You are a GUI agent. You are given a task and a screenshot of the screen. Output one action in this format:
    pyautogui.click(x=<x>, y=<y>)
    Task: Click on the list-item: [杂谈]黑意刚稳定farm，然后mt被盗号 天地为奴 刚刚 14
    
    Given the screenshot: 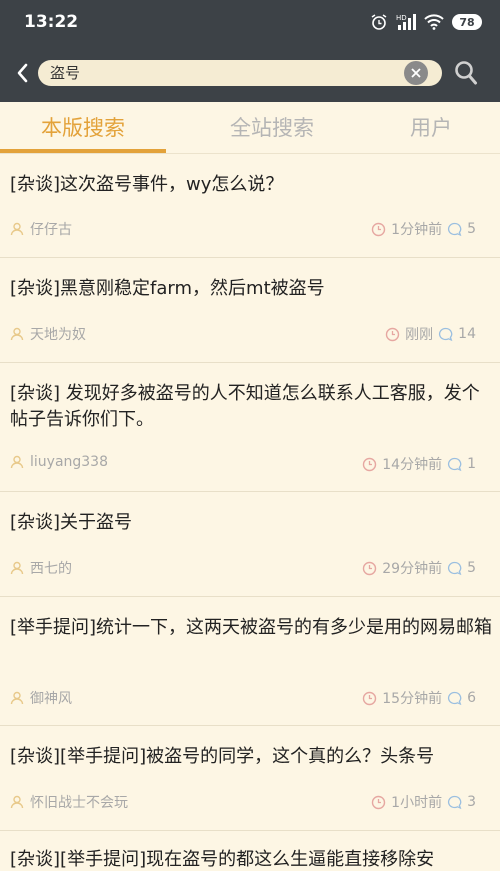 What is the action you would take?
    pyautogui.click(x=250, y=310)
    